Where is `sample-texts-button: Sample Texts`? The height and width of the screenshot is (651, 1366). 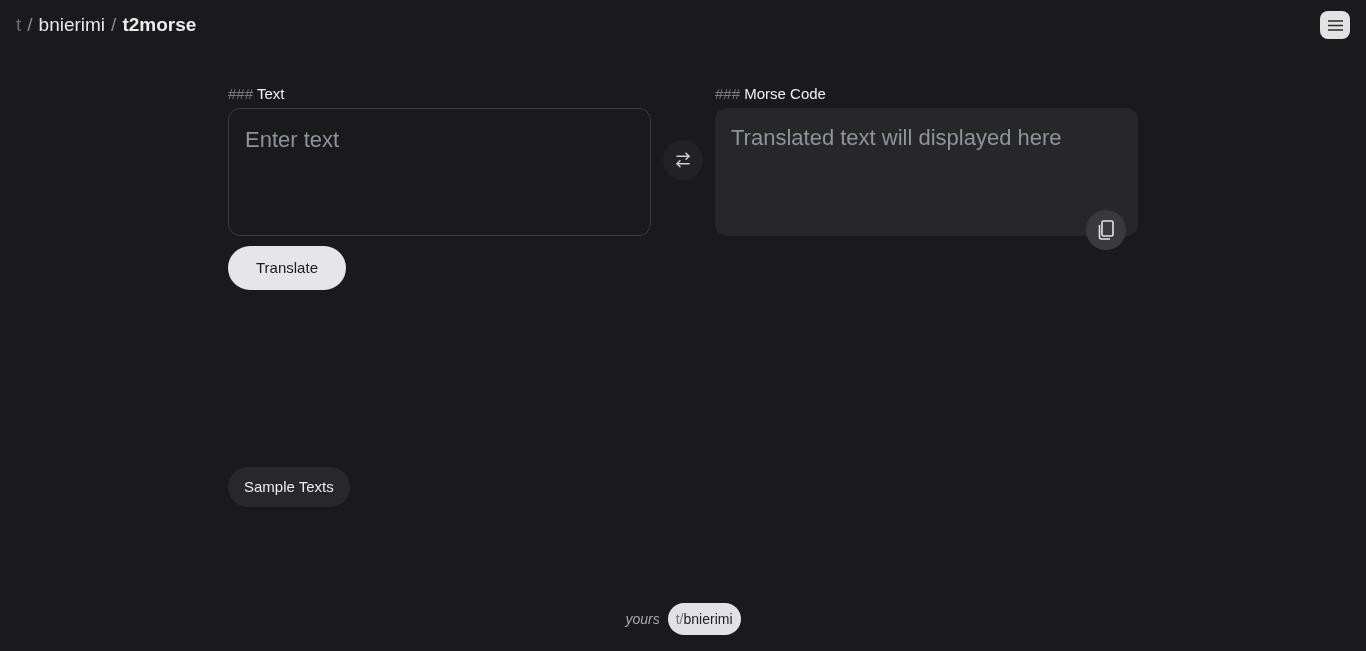
sample-texts-button: Sample Texts is located at coordinates (289, 487).